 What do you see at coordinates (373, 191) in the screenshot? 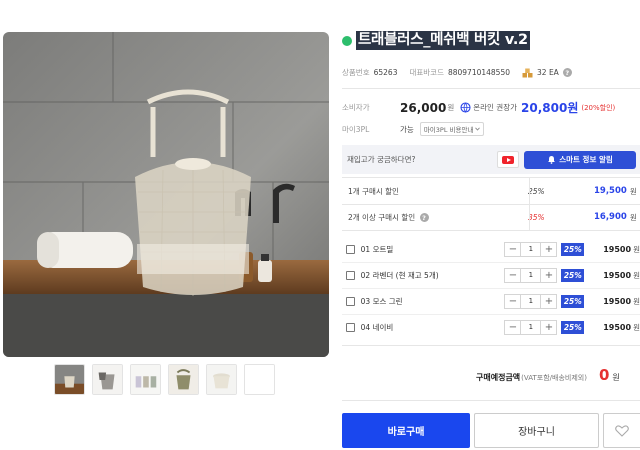
I see `tier-name: 1개 구매시 할인` at bounding box center [373, 191].